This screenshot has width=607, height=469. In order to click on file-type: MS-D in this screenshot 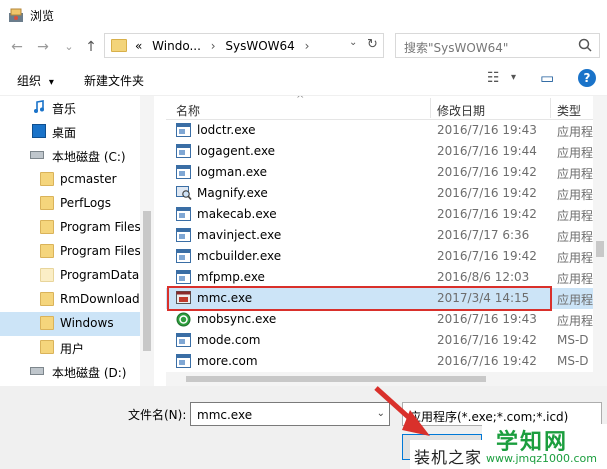, I will do `click(573, 361)`.